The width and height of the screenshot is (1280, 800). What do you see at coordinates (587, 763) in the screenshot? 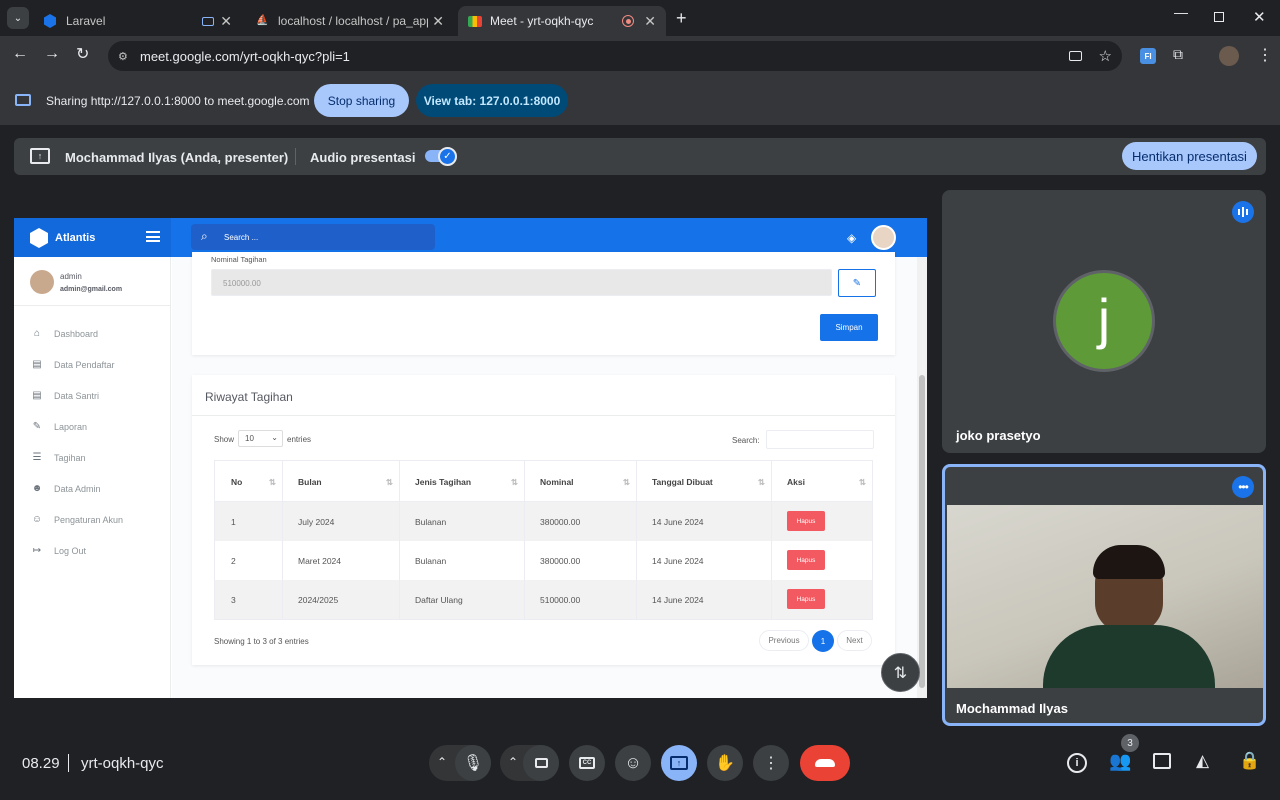
I see `captions-button: CC` at bounding box center [587, 763].